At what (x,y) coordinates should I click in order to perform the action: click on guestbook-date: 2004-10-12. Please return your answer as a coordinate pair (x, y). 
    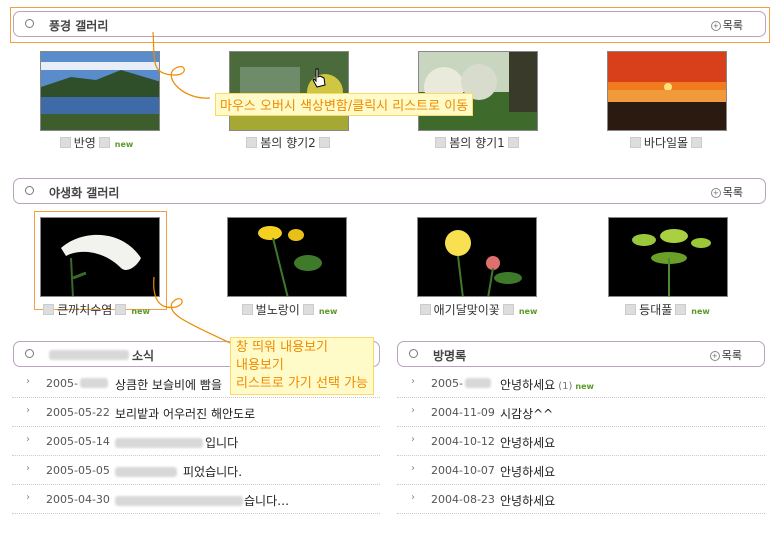
    Looking at the image, I should click on (463, 441).